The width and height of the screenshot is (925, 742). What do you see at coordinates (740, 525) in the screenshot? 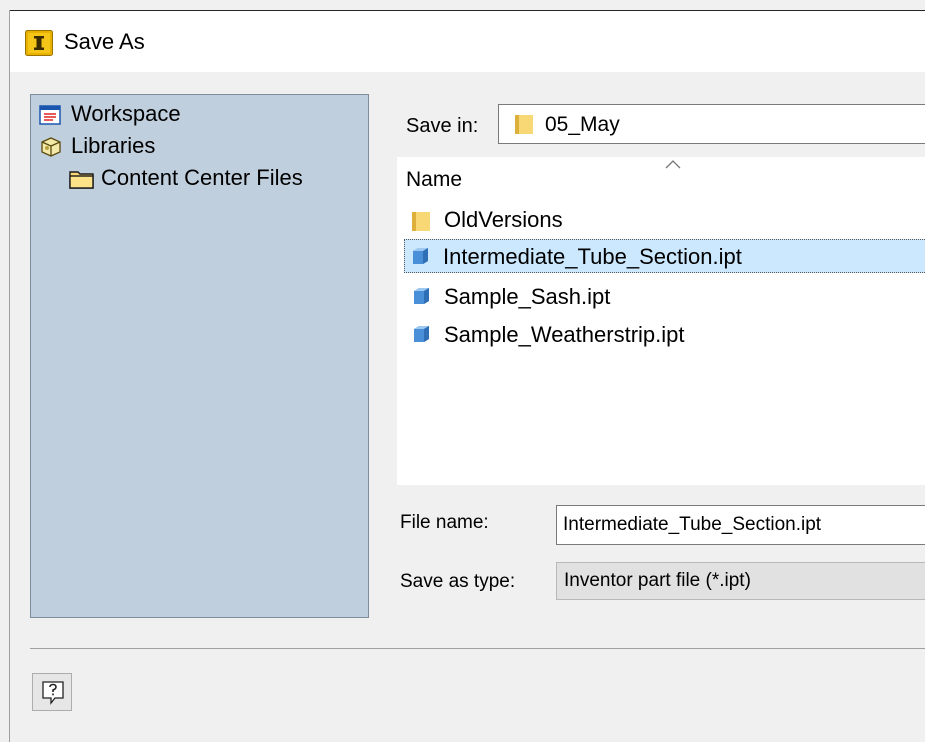
I see `file-name-input` at bounding box center [740, 525].